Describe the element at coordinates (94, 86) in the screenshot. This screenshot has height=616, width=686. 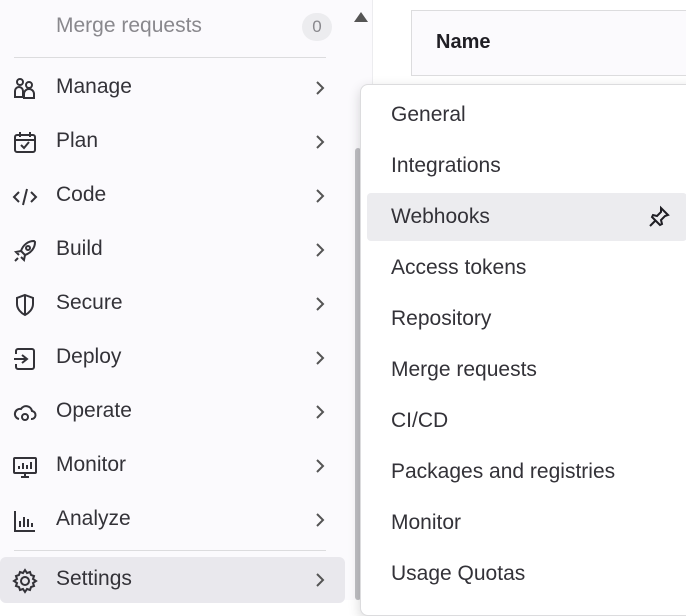
I see `sidebar-item-label: Manage` at that location.